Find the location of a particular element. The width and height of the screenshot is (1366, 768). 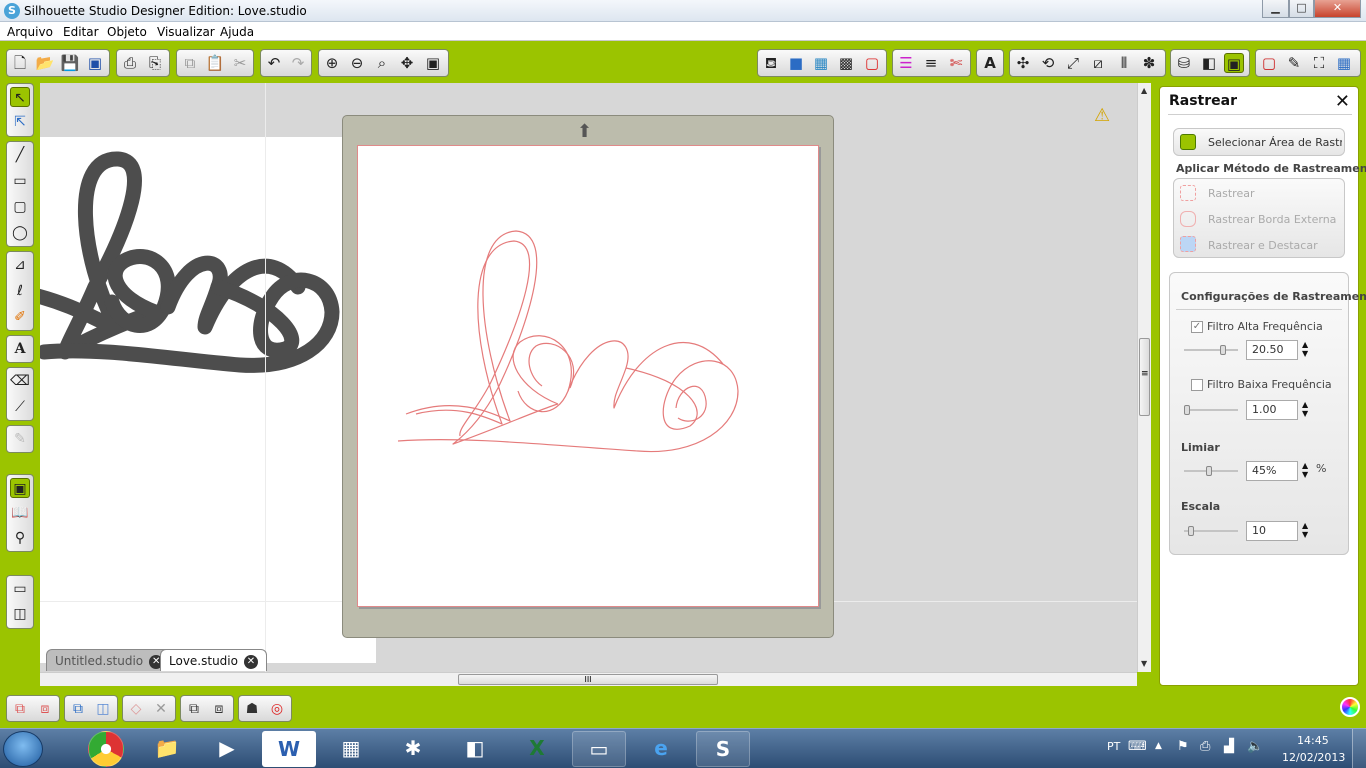

network-icon: ▟ is located at coordinates (1229, 746).